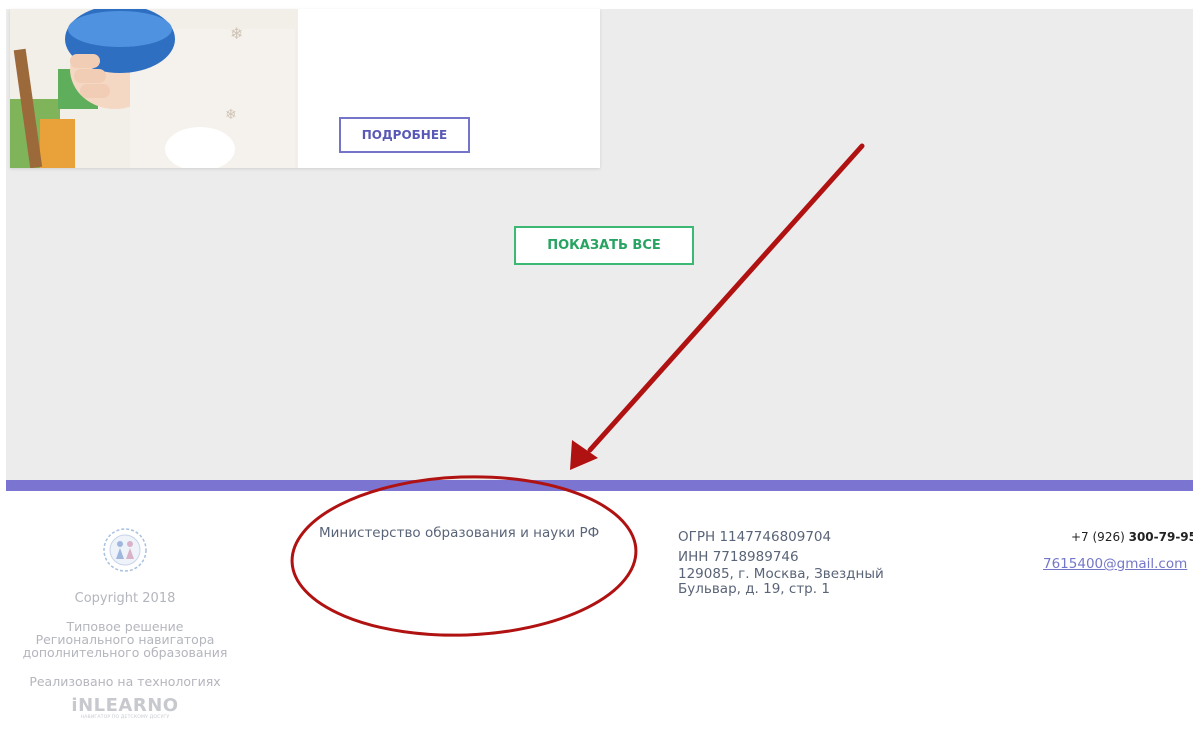 Image resolution: width=1193 pixels, height=729 pixels. I want to click on phone-number: 300-79-95, so click(1160, 537).